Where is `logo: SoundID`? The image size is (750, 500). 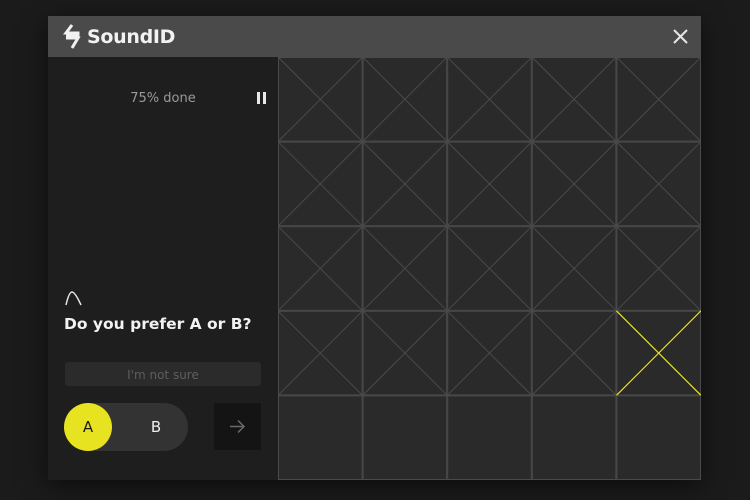 logo: SoundID is located at coordinates (119, 36).